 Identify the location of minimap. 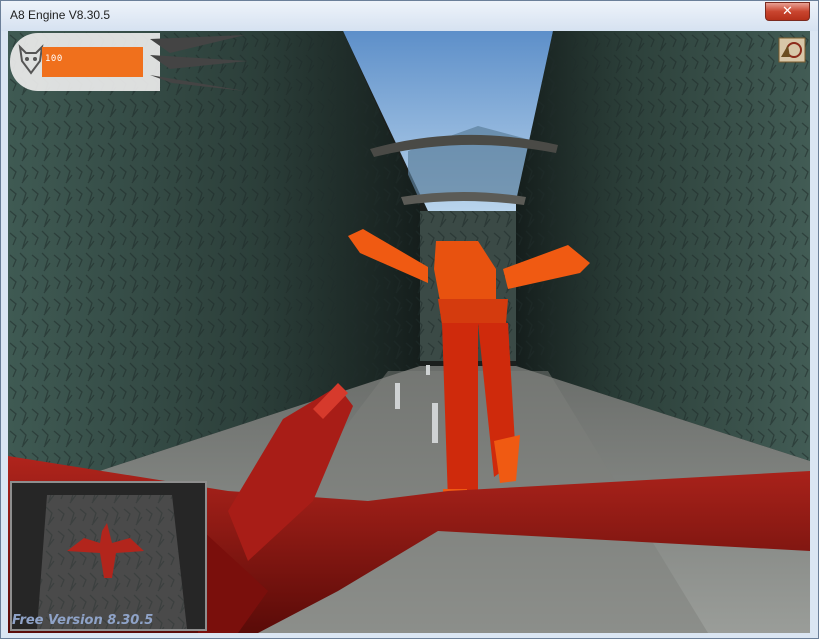
(108, 556).